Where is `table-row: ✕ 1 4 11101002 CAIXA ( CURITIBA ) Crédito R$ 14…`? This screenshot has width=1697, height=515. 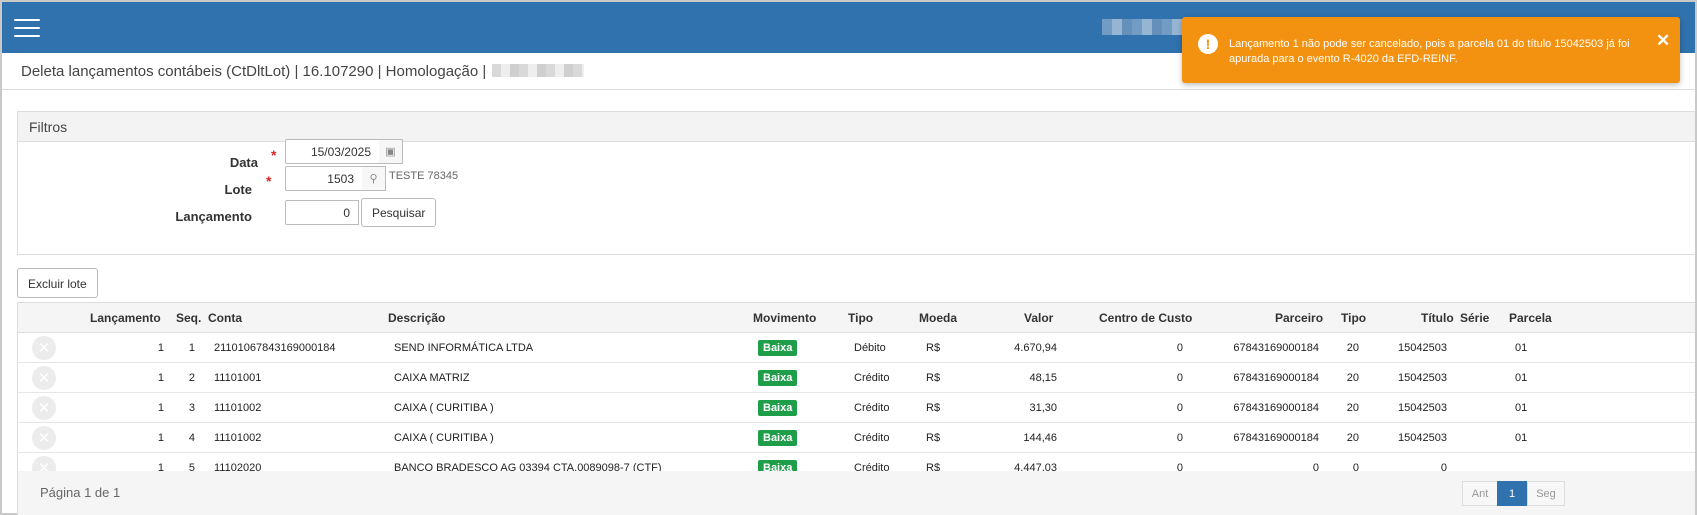
table-row: ✕ 1 4 11101002 CAIXA ( CURITIBA ) Crédito R$ 14… is located at coordinates (856, 438).